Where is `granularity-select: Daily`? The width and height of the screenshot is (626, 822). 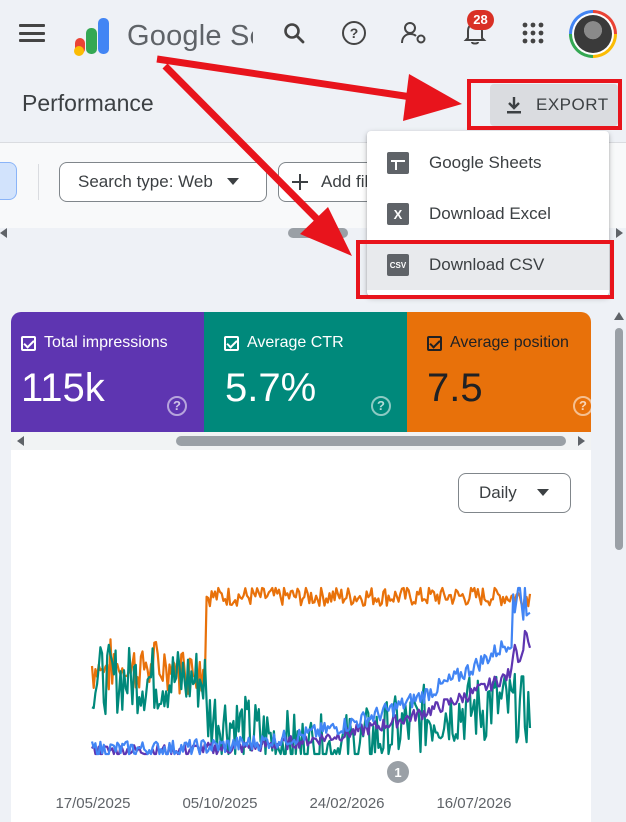 granularity-select: Daily is located at coordinates (514, 493).